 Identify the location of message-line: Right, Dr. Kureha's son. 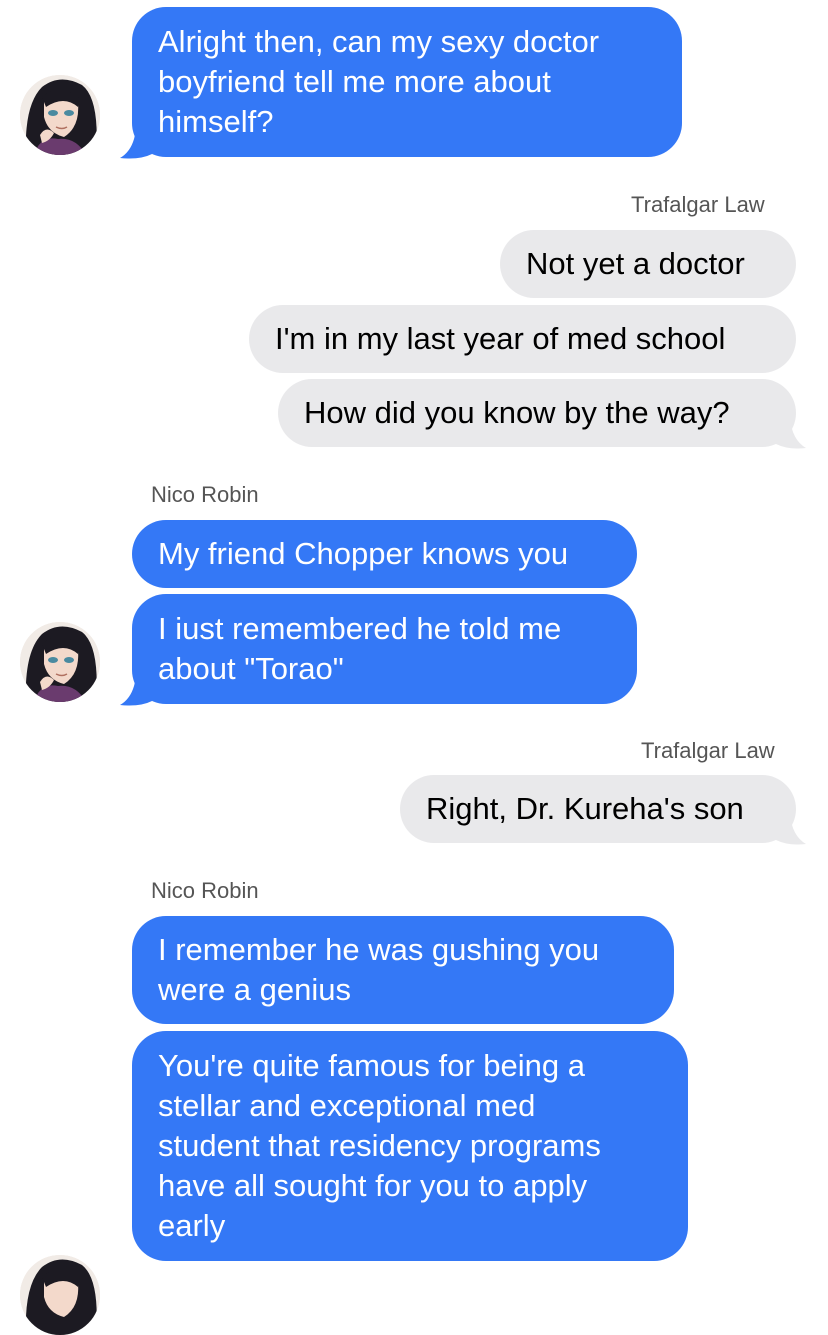
(585, 808).